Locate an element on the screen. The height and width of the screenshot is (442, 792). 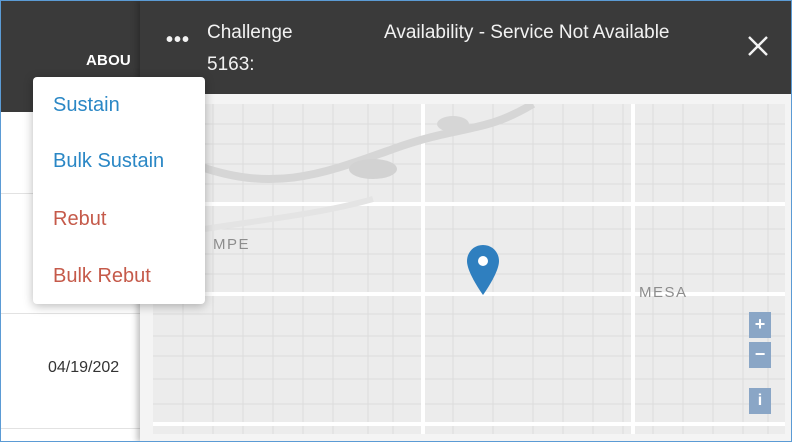
row-date: 04/19/202 is located at coordinates (84, 367).